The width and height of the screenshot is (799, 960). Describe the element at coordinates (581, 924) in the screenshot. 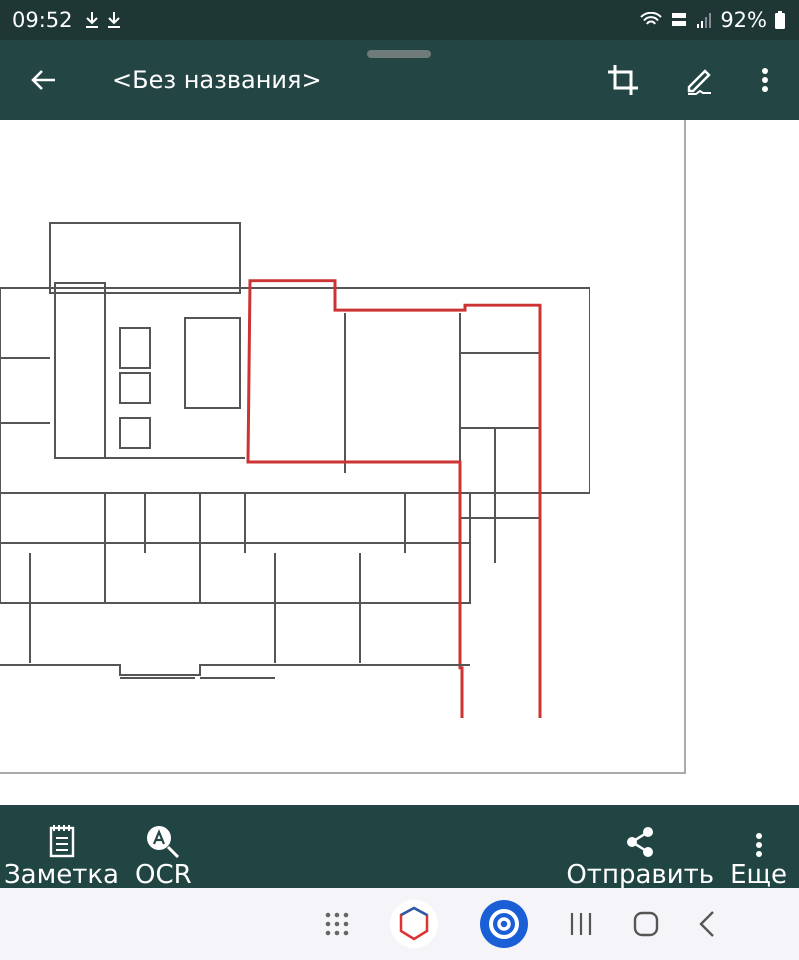

I see `recent-apps-icon` at that location.